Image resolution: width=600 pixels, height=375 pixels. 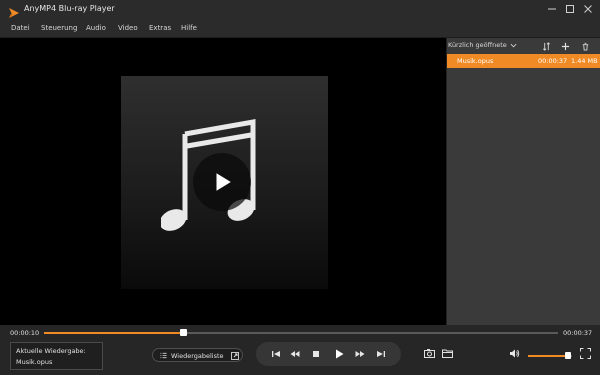 What do you see at coordinates (584, 61) in the screenshot?
I see `playlist-item-size: 1.44 MB` at bounding box center [584, 61].